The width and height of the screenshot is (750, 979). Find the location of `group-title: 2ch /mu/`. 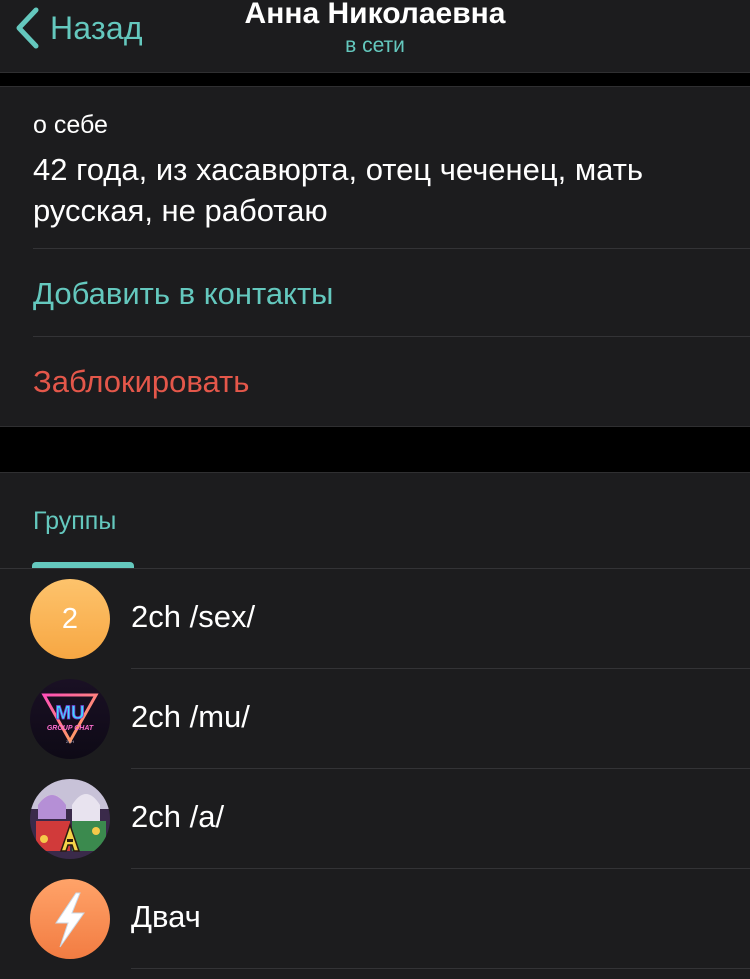

group-title: 2ch /mu/ is located at coordinates (190, 716).